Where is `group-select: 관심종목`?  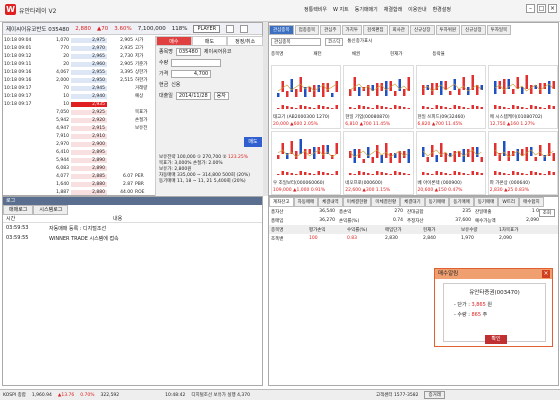
group-select: 관심종목 is located at coordinates (296, 42).